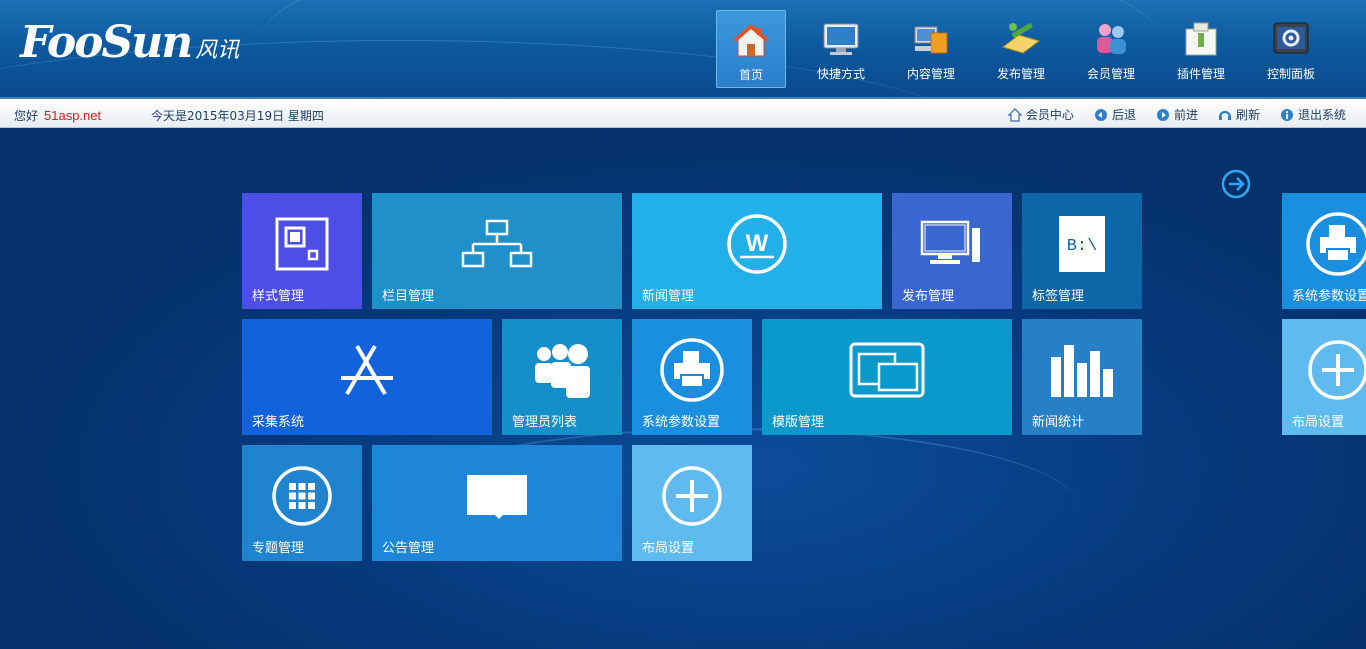 The image size is (1366, 649). I want to click on nav-label: 会员管理, so click(1110, 74).